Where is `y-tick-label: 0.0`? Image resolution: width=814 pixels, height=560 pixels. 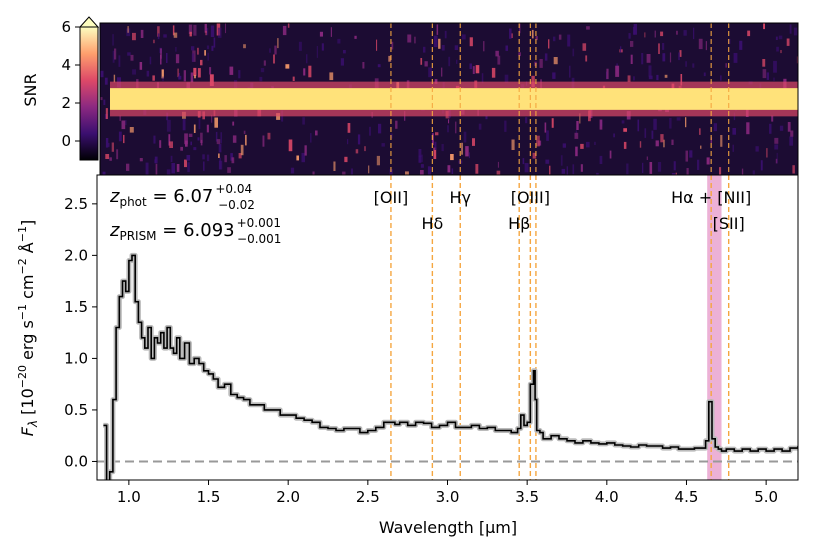
y-tick-label: 0.0 is located at coordinates (76, 461).